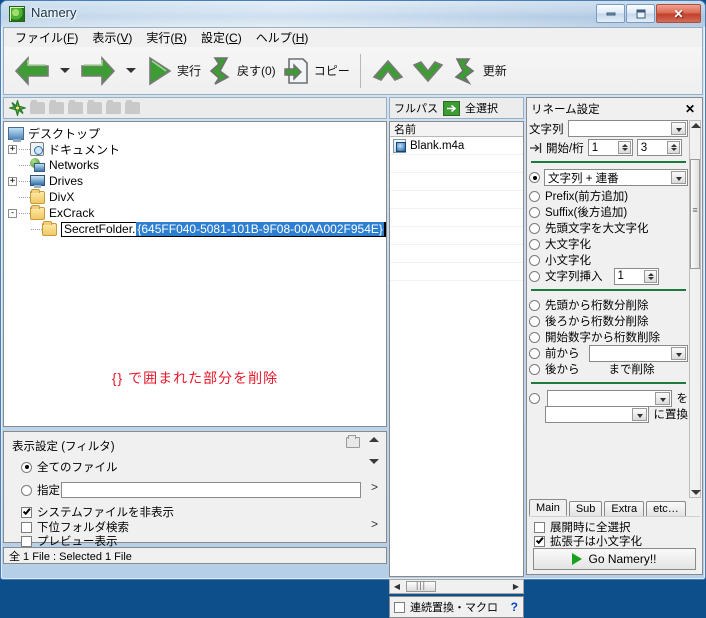  I want to click on go-namery-button: Go Namery!!, so click(614, 559).